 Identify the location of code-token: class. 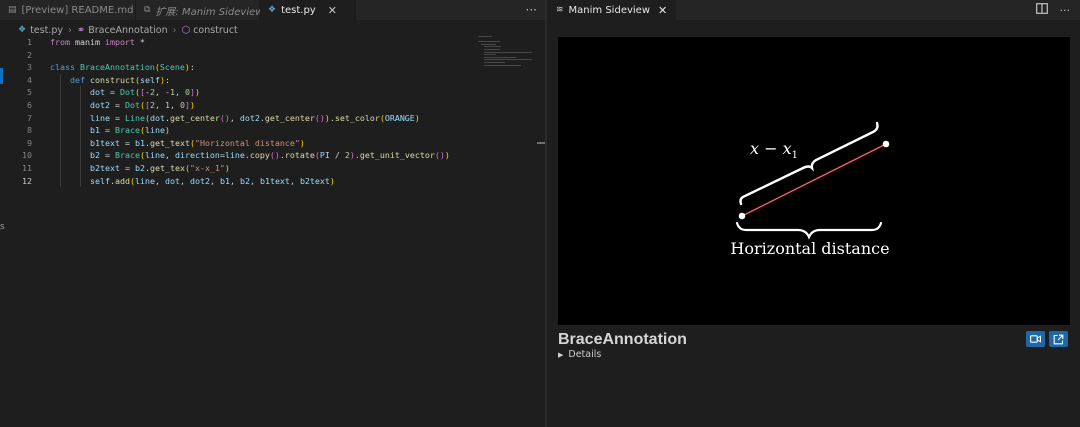
(62, 67).